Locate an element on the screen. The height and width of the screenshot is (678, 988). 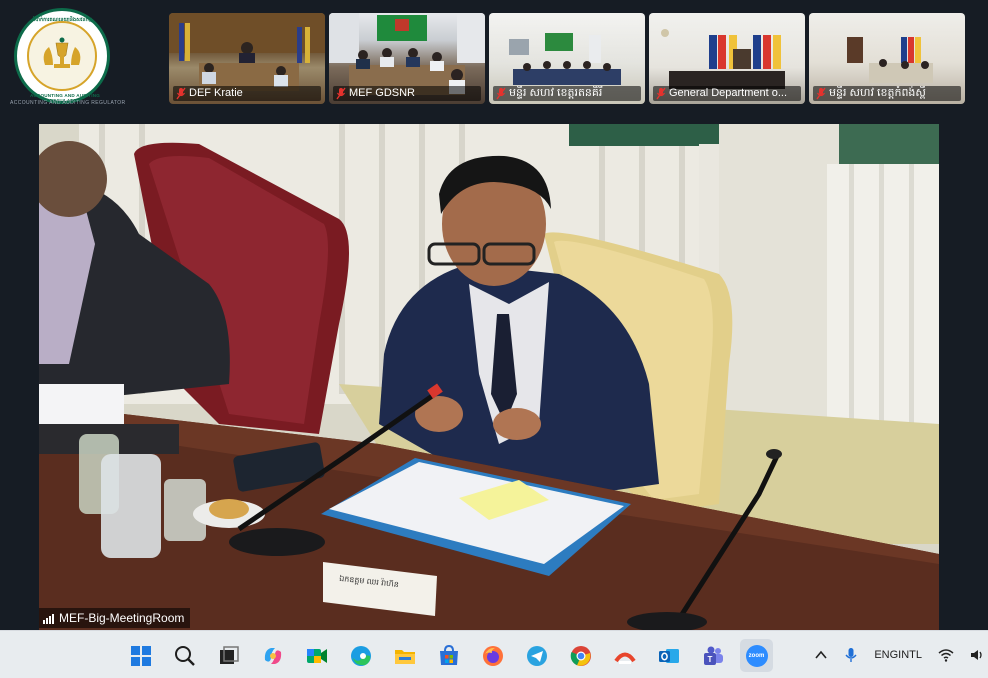
language-code: ENG is located at coordinates (886, 654).